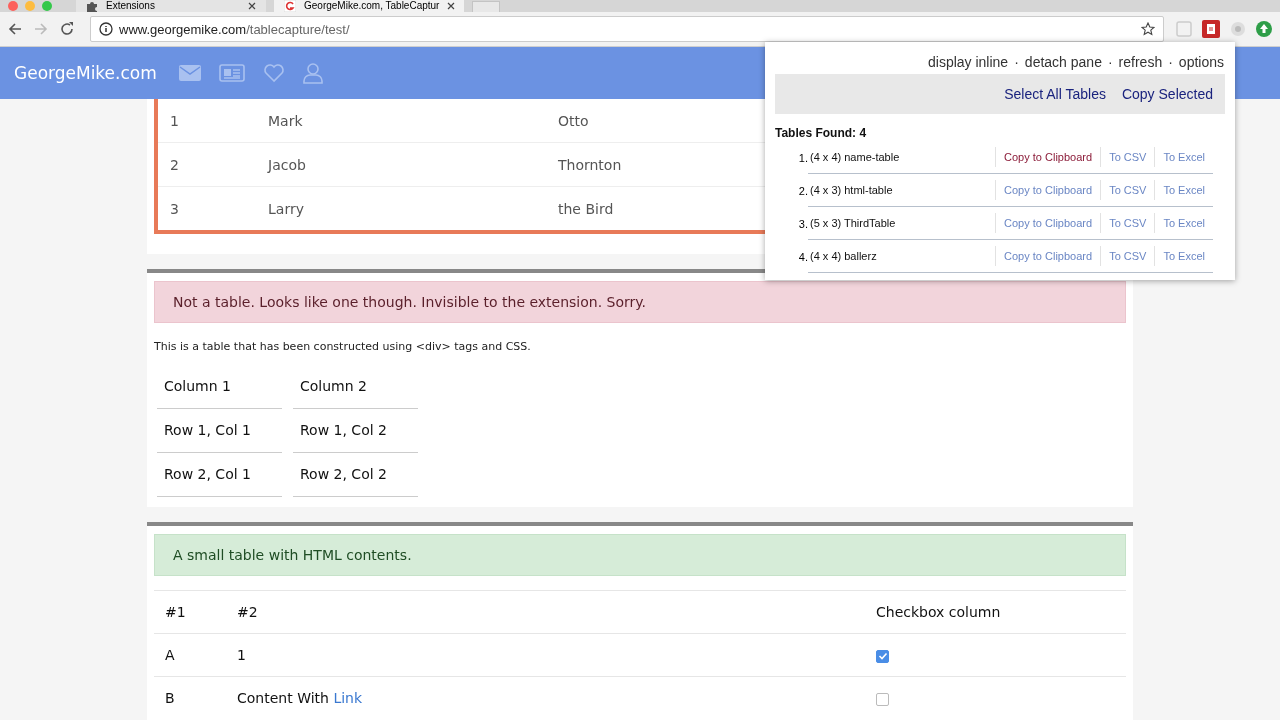  Describe the element at coordinates (802, 223) in the screenshot. I see `list-number: 3.` at that location.